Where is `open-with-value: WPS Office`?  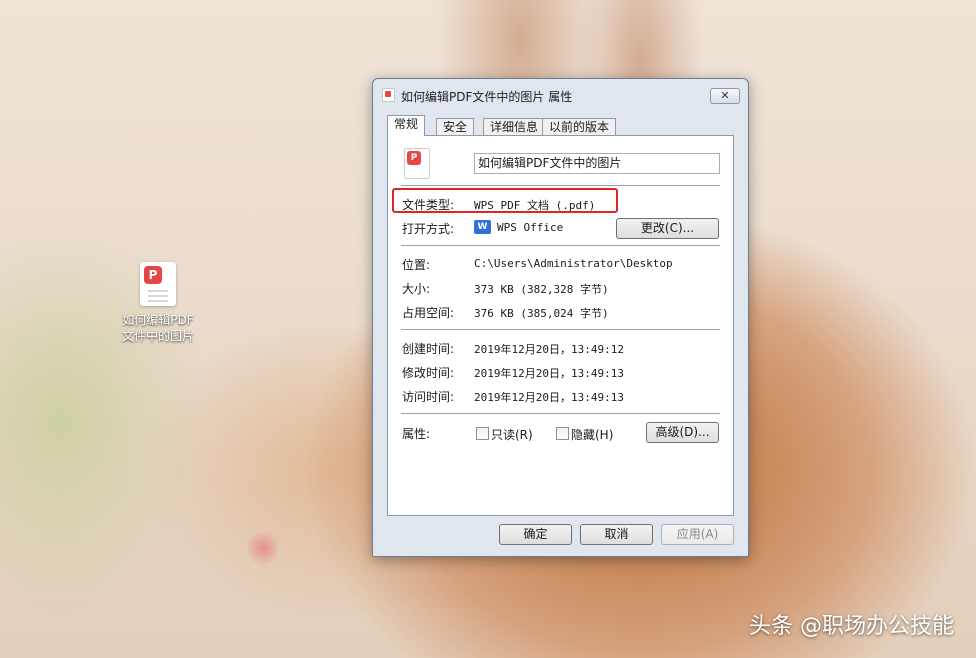 open-with-value: WPS Office is located at coordinates (530, 227).